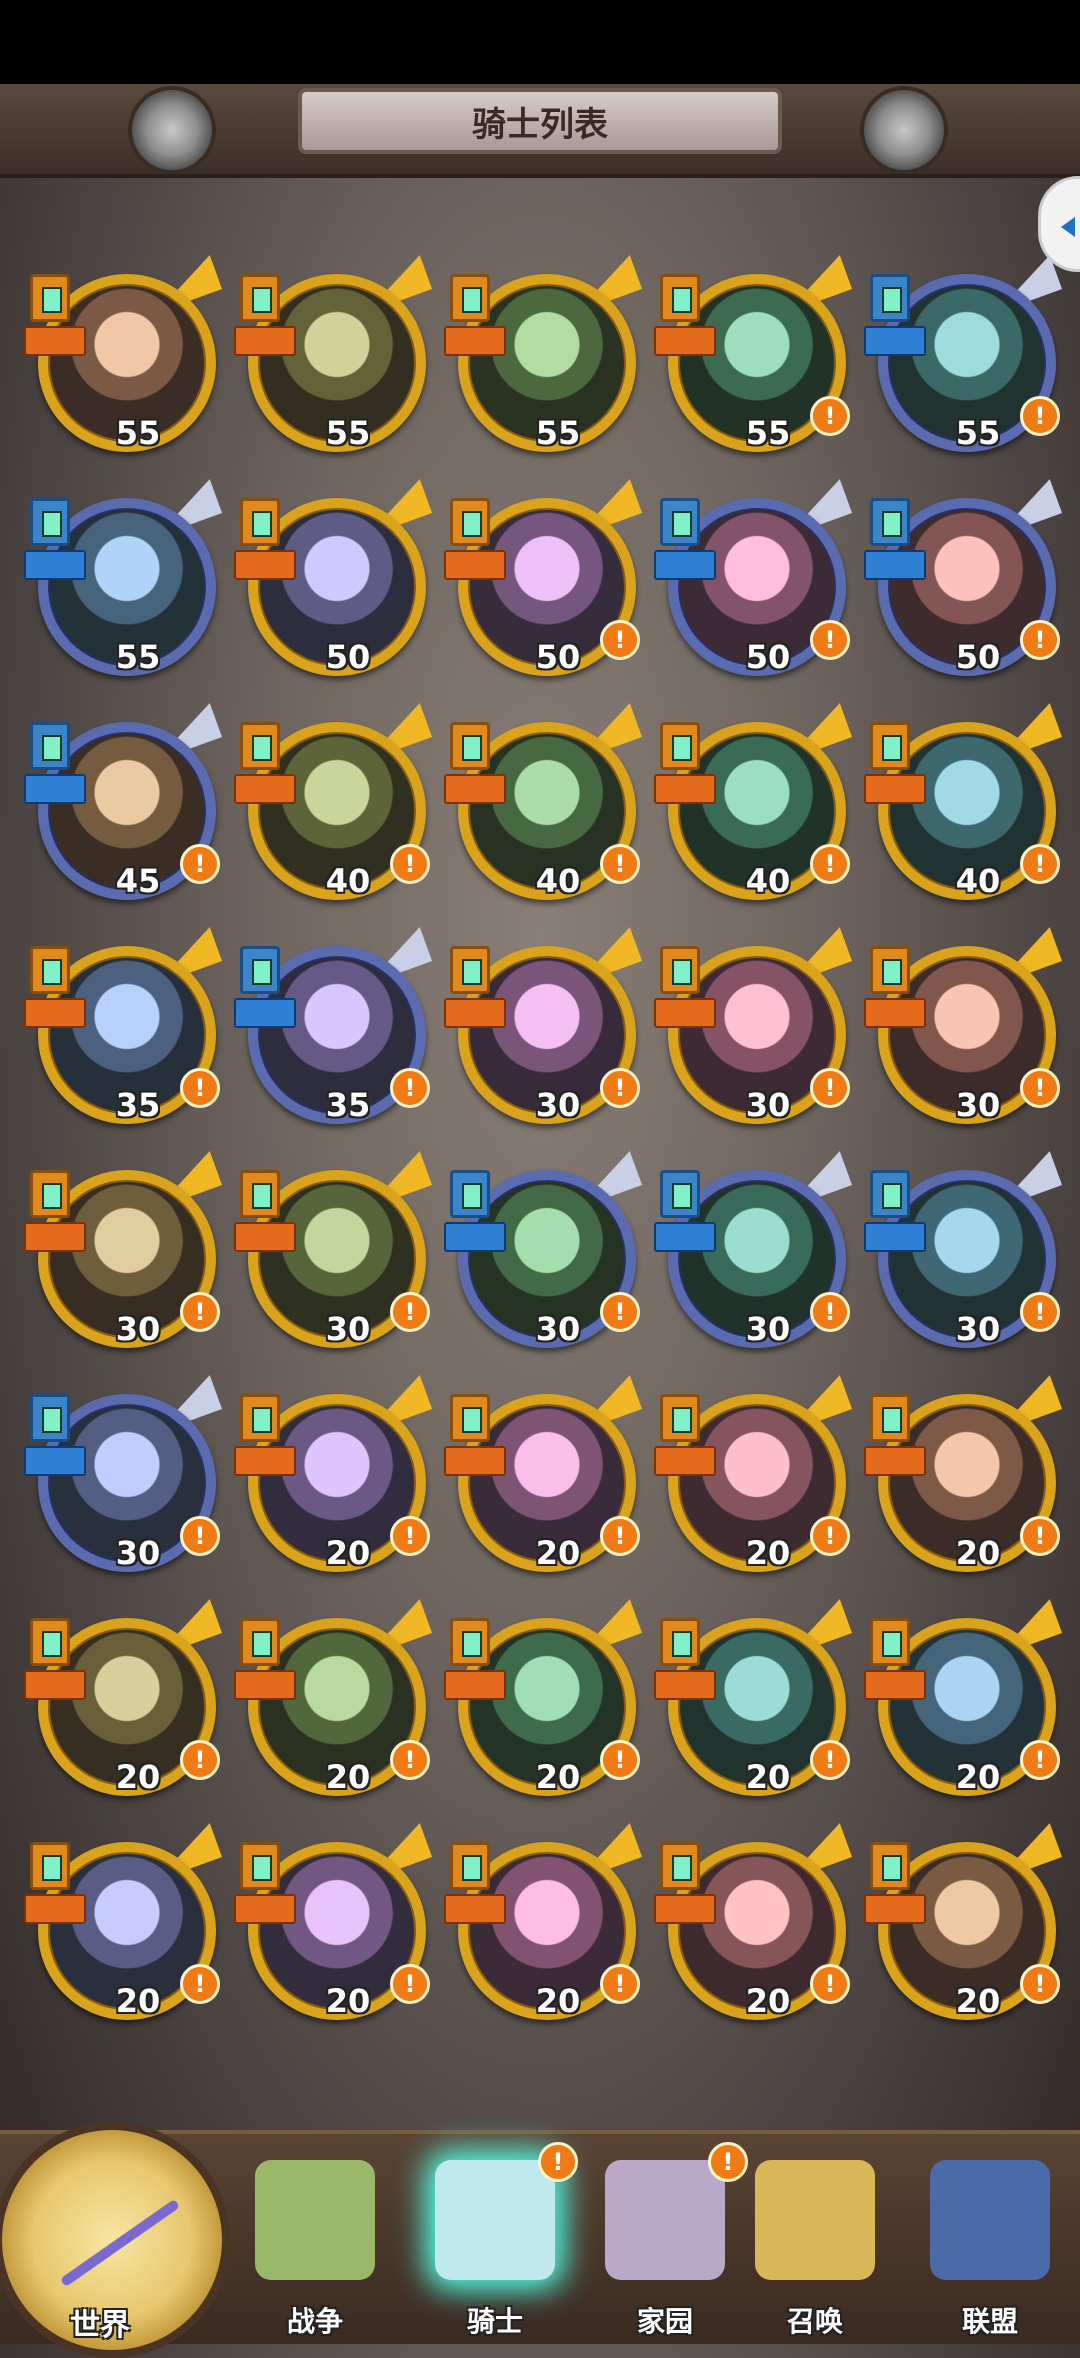 Image resolution: width=1080 pixels, height=2358 pixels. Describe the element at coordinates (138, 433) in the screenshot. I see `knight-level: 55` at that location.